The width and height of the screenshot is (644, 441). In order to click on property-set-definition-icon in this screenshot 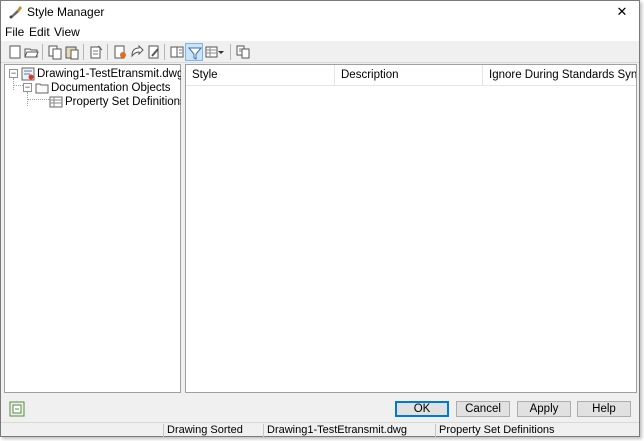, I will do `click(56, 103)`.